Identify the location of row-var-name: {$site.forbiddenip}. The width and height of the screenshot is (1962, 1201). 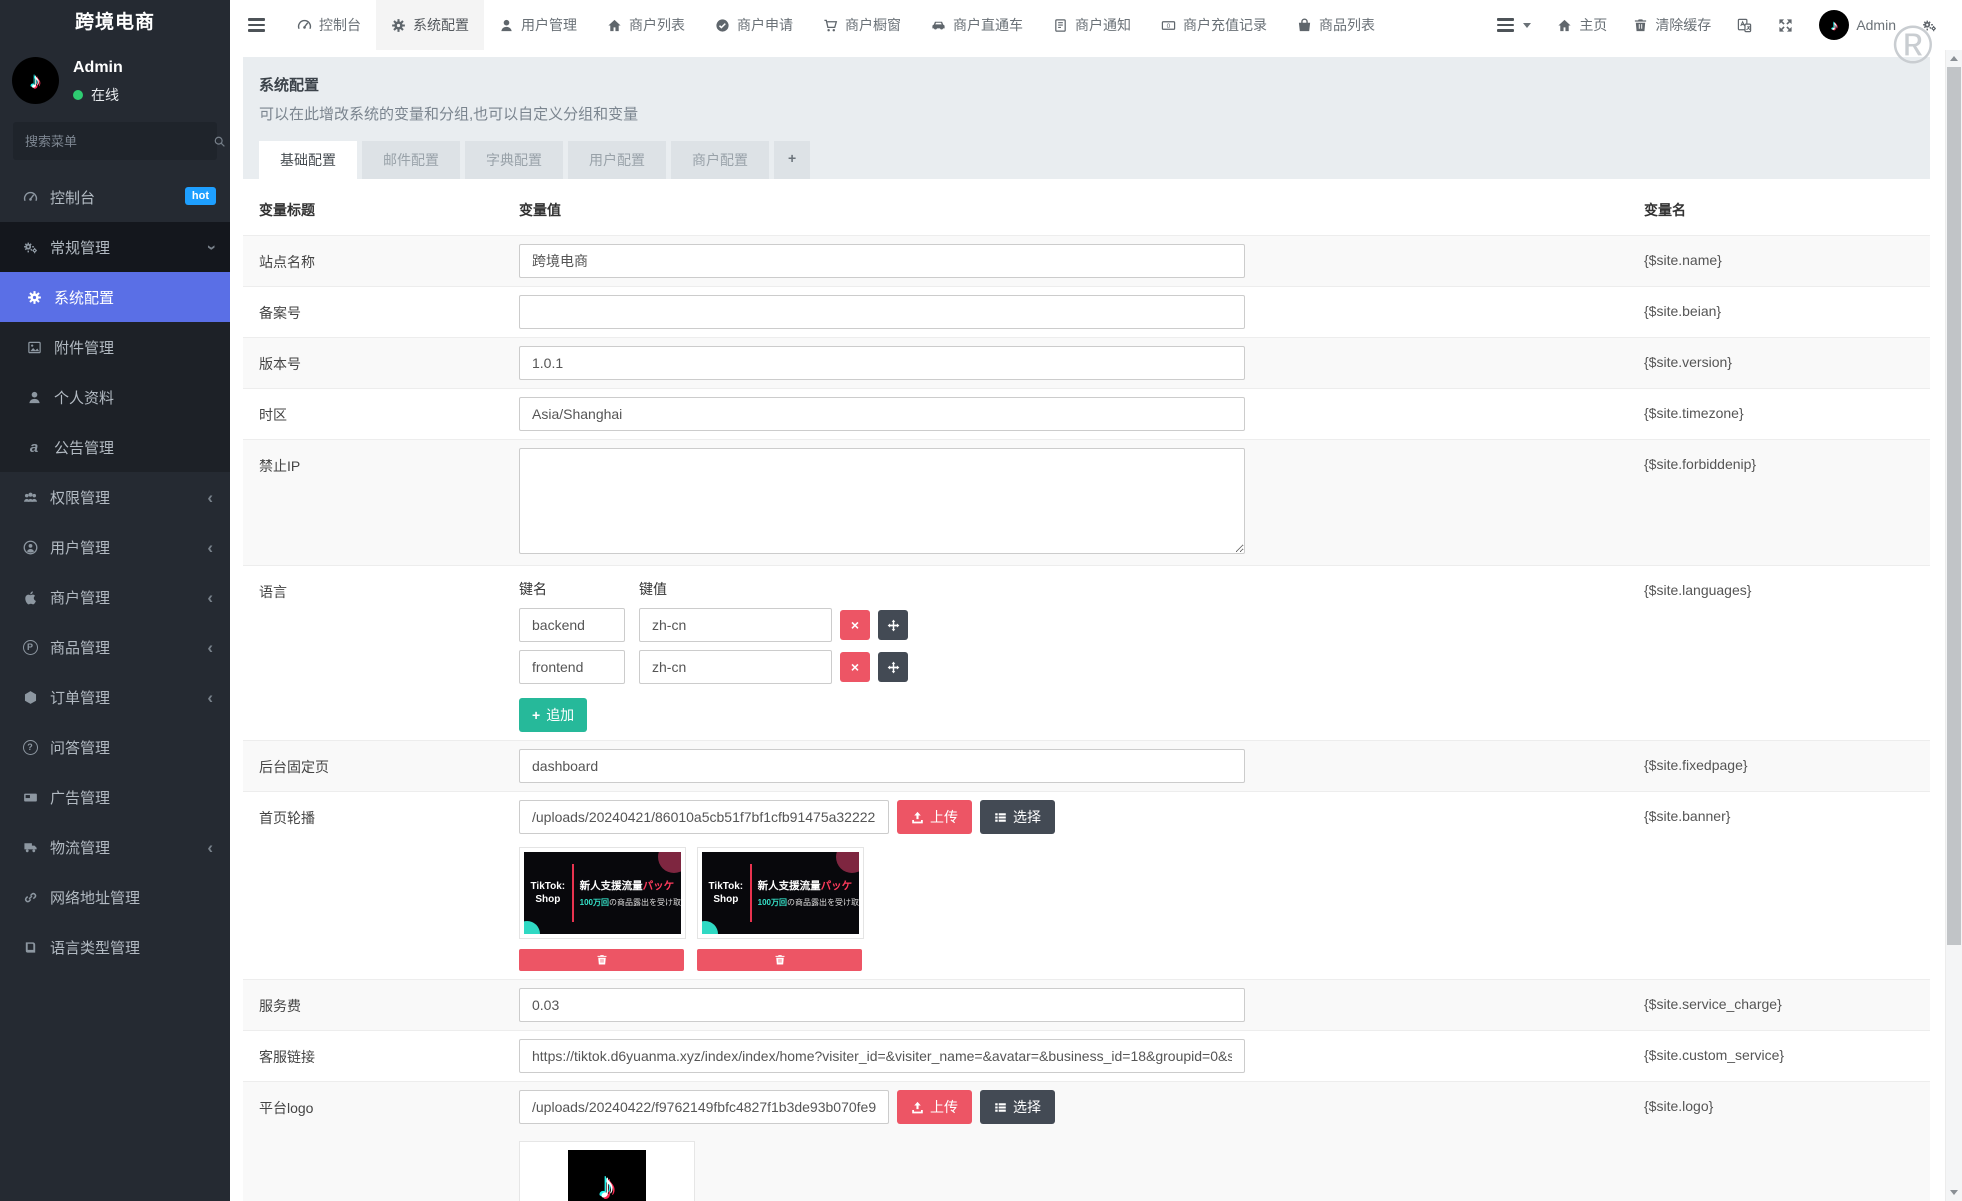
(1700, 464).